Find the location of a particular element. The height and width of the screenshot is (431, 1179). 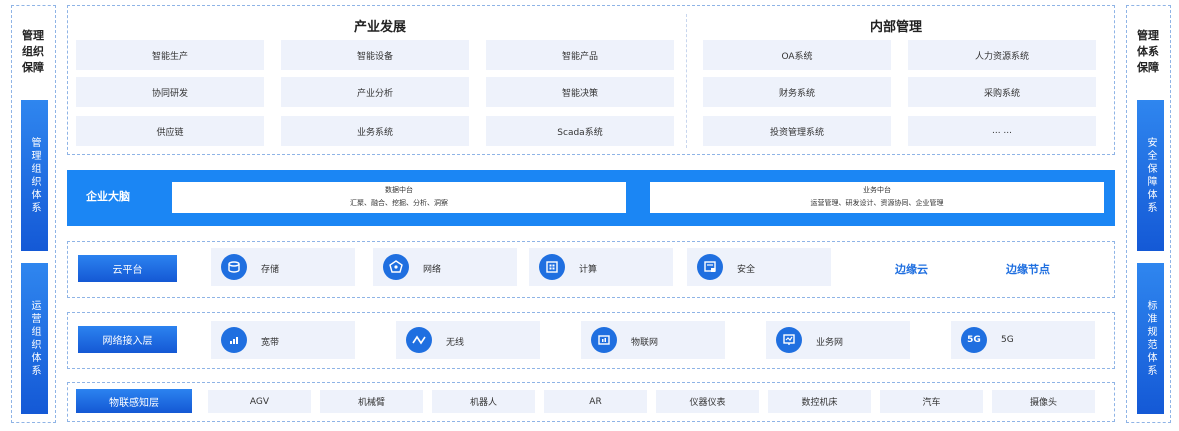

storage-icon is located at coordinates (234, 267).